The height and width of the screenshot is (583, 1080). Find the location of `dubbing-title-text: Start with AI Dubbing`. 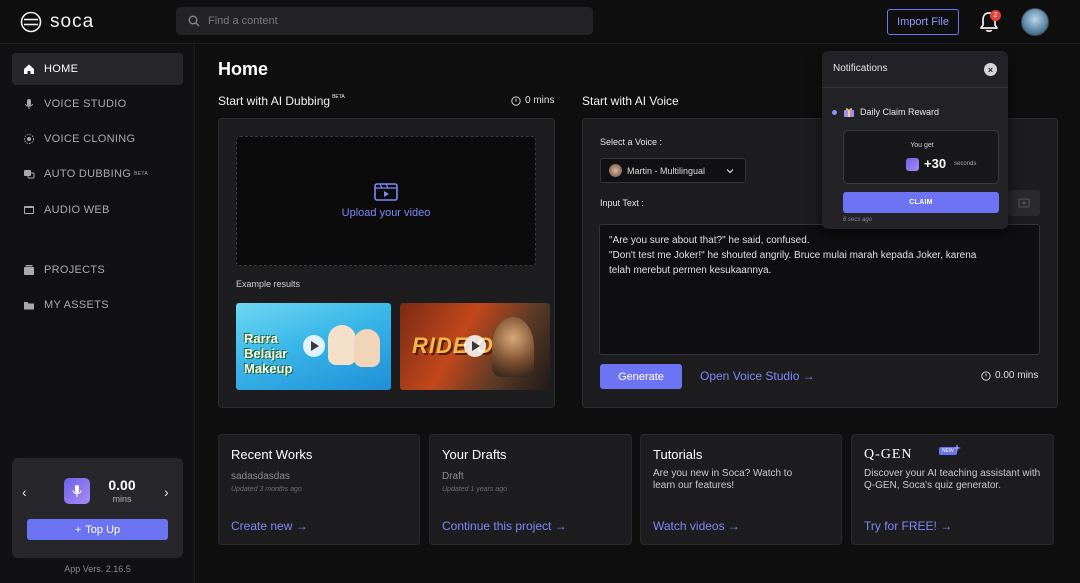

dubbing-title-text: Start with AI Dubbing is located at coordinates (274, 101).